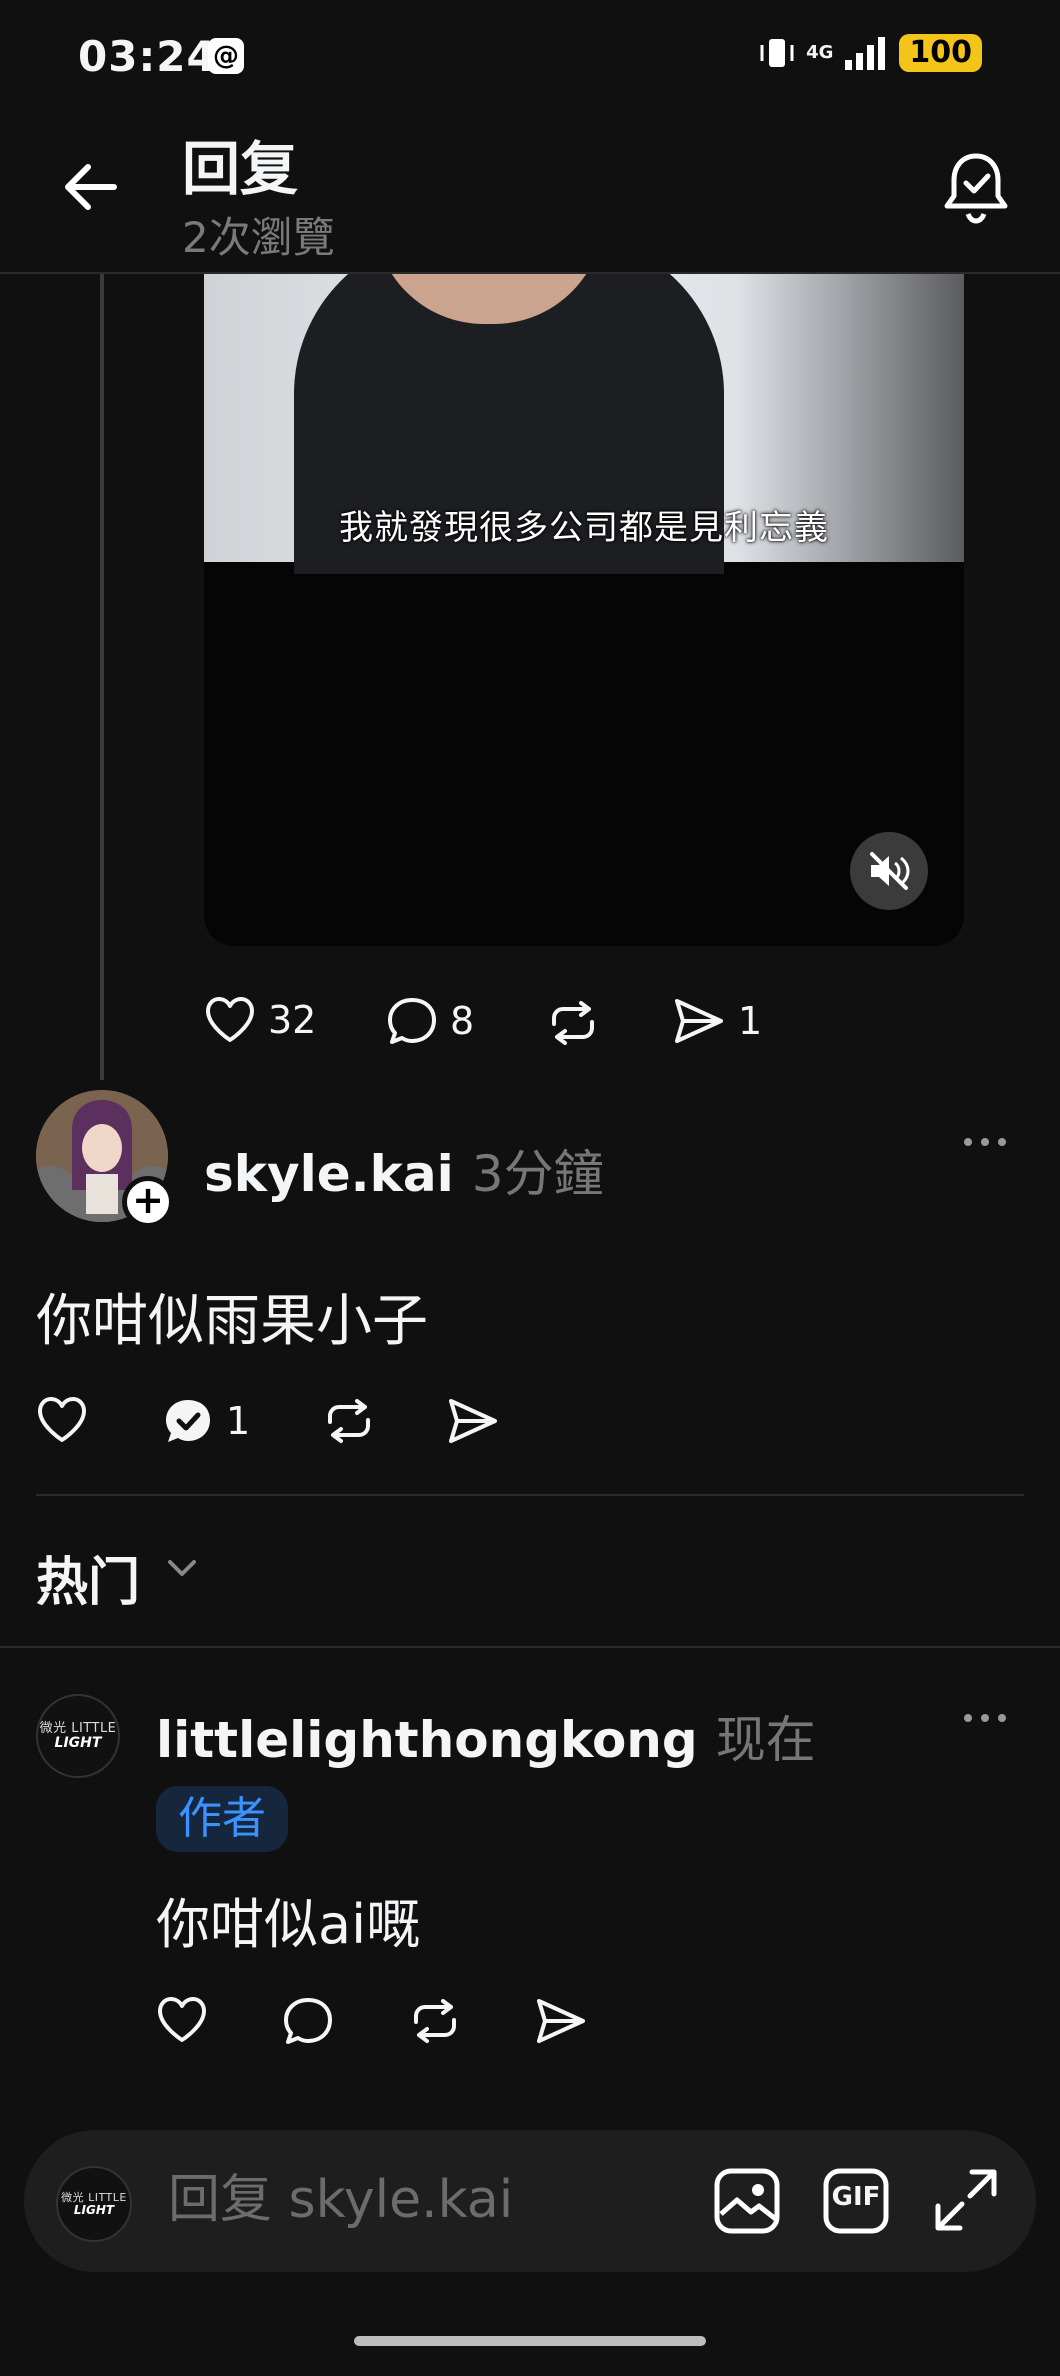 The image size is (1060, 2376). I want to click on comment-more-button, so click(985, 1142).